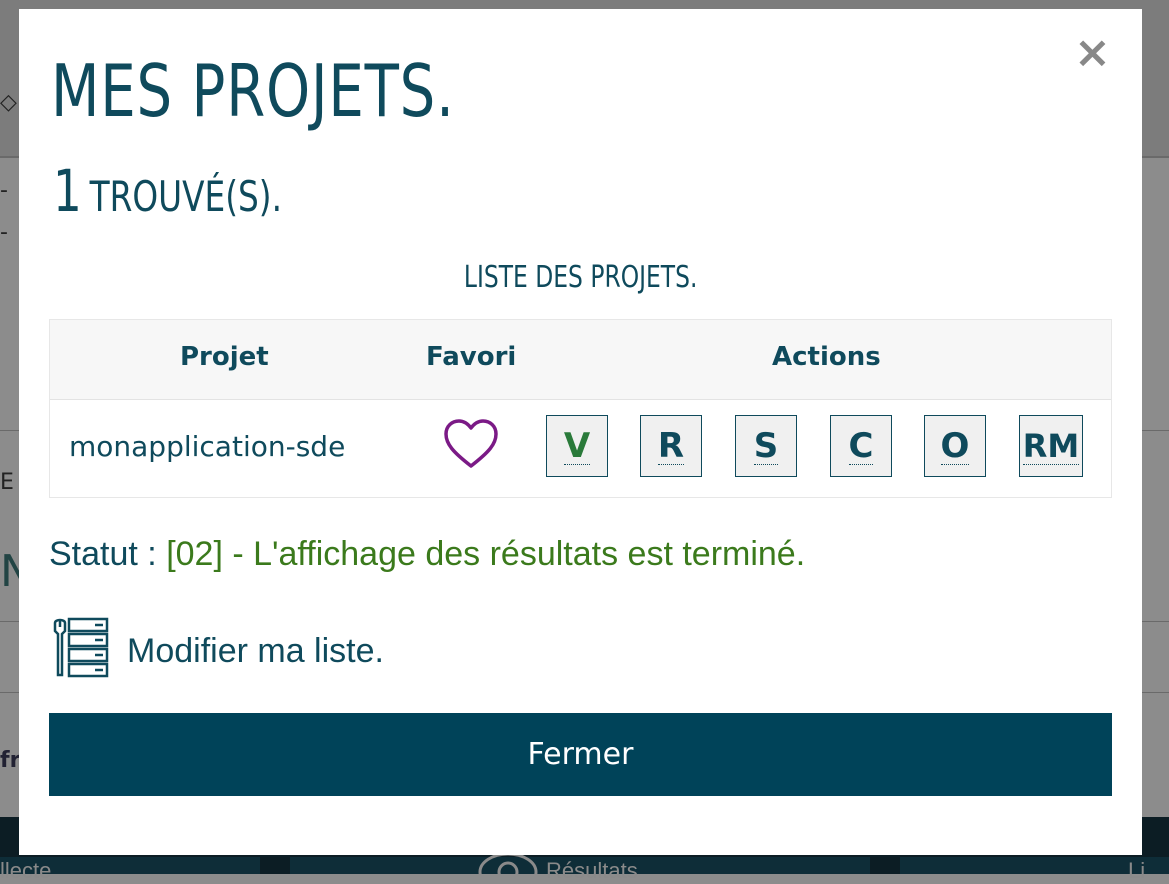 The width and height of the screenshot is (1169, 884). I want to click on action-button-rm: RM, so click(1051, 446).